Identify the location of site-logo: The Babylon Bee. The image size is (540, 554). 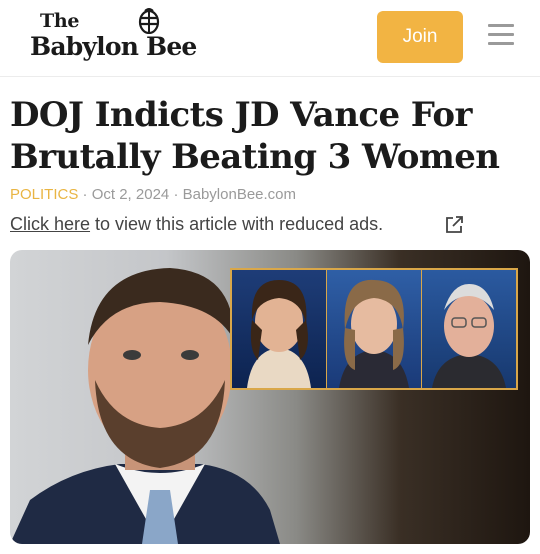
(130, 37).